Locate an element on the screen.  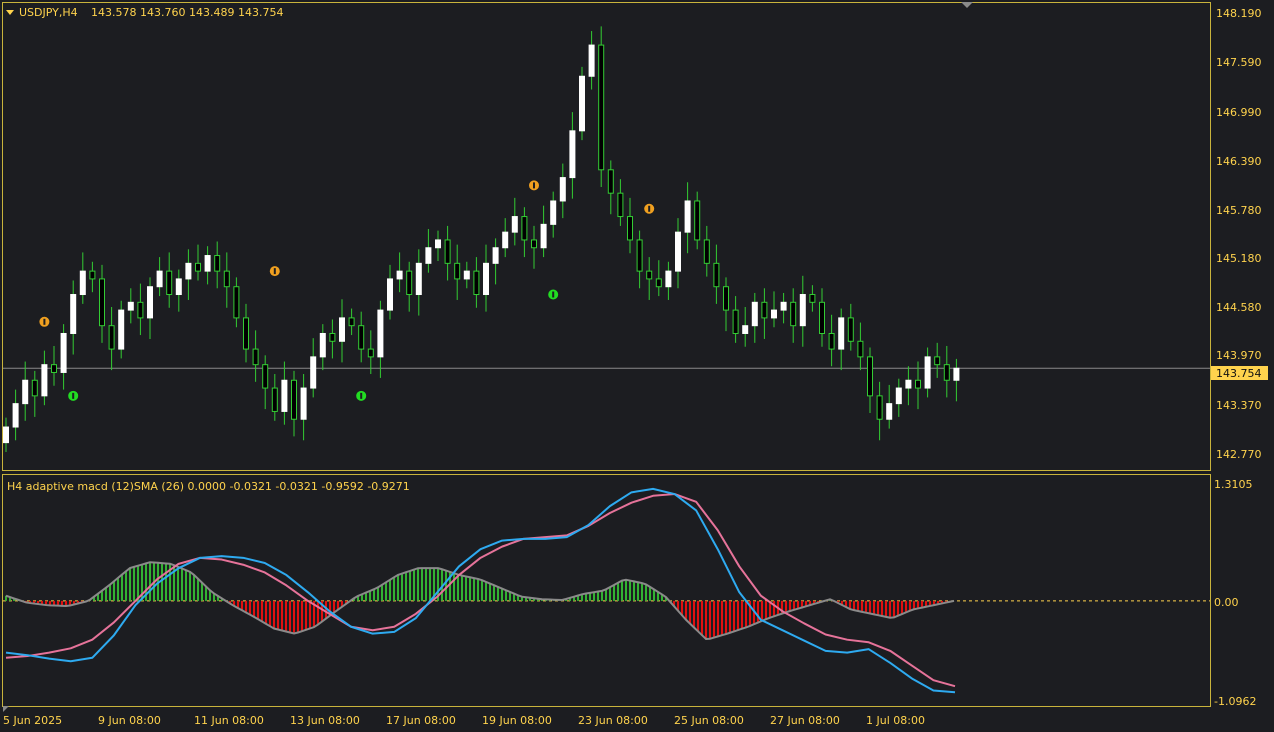
time-tick: 23 Jun 08:00 is located at coordinates (613, 720).